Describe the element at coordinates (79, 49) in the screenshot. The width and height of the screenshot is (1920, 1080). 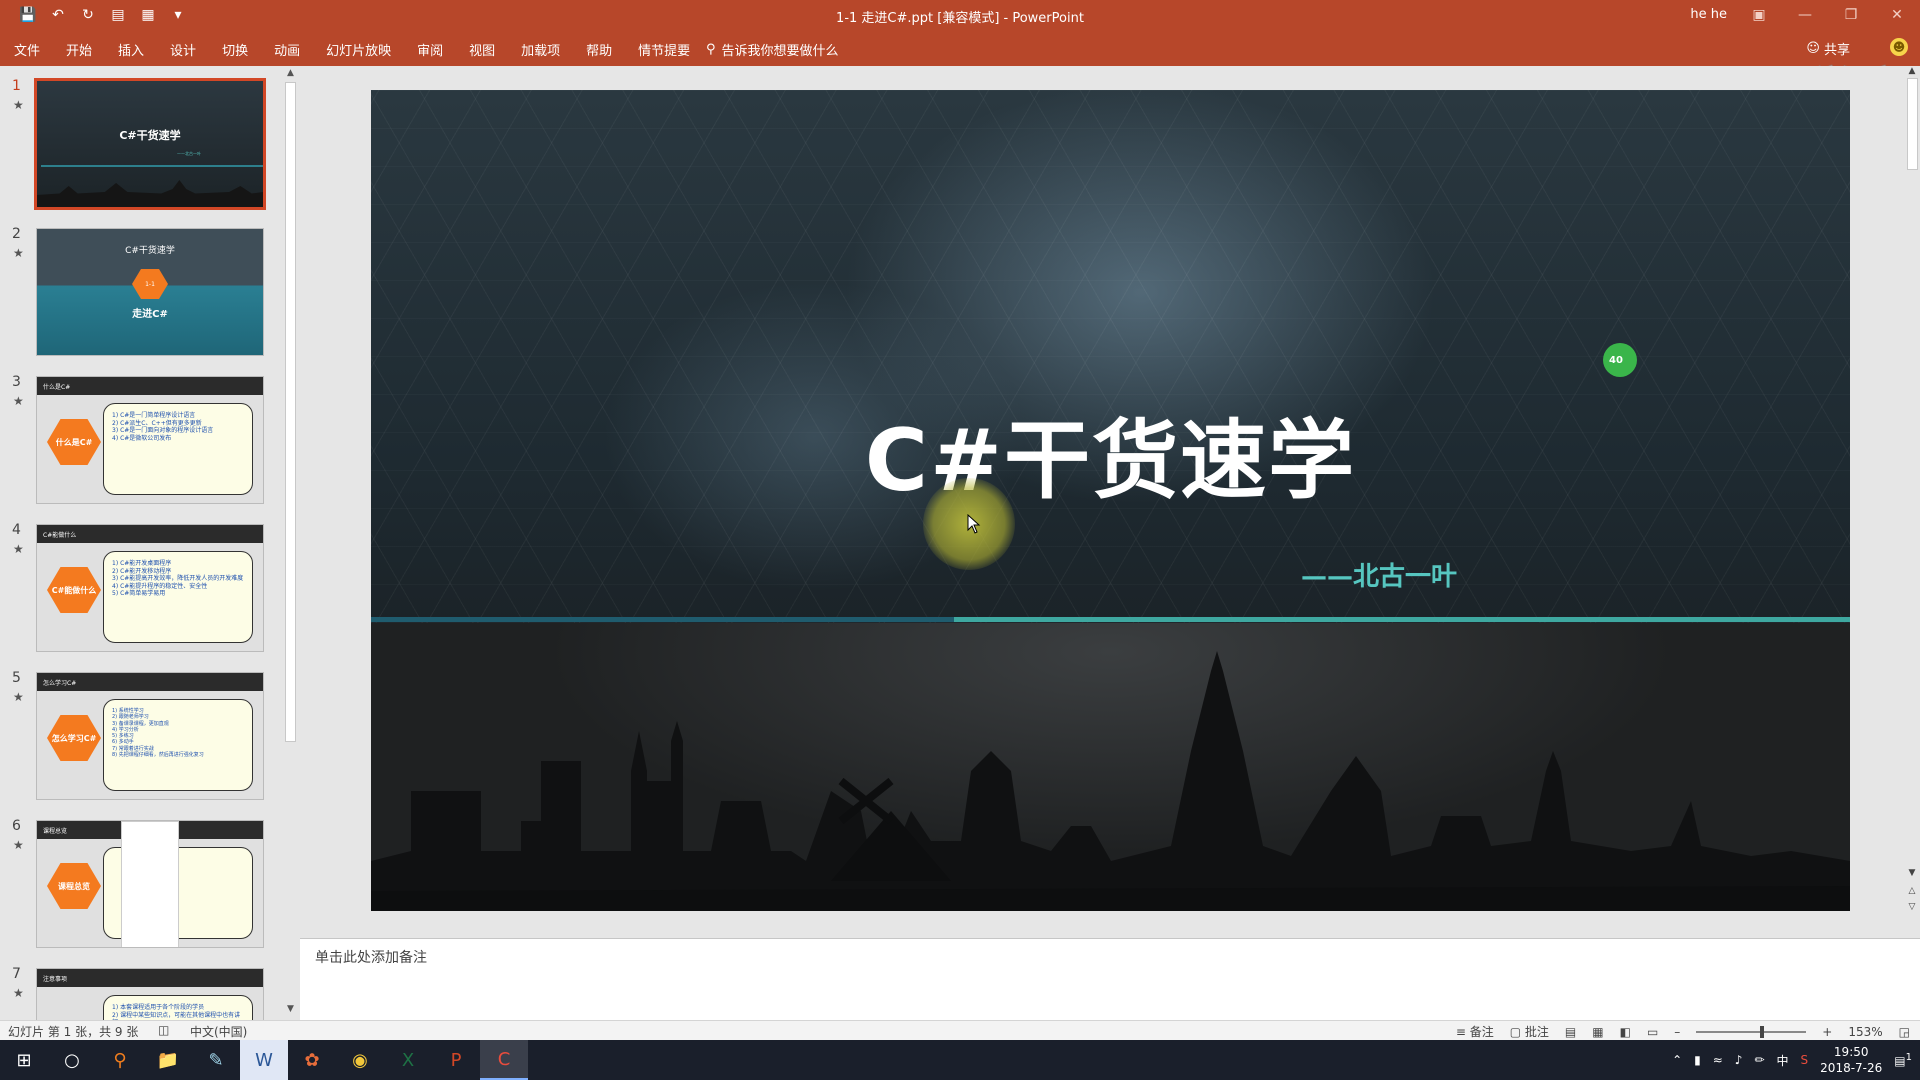
I see `ribbon-tab: 开始` at that location.